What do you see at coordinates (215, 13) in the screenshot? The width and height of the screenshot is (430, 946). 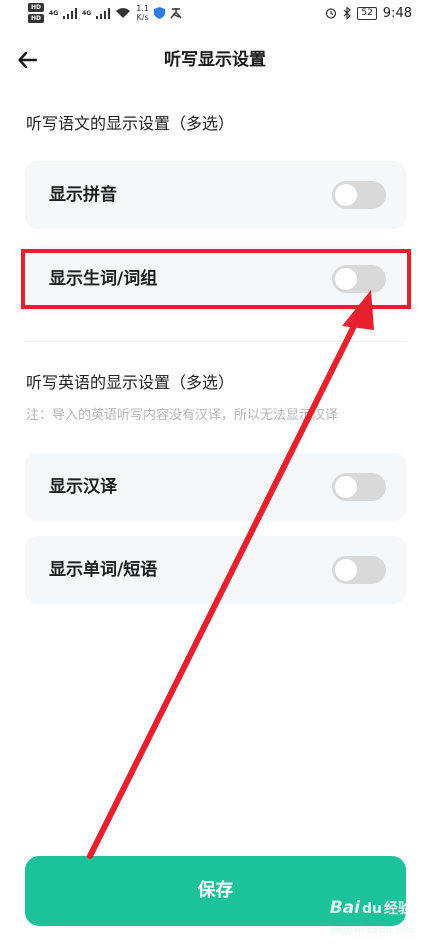 I see `status-bar: HD HD 4G 4G 1.1 K/s 52 9:48` at bounding box center [215, 13].